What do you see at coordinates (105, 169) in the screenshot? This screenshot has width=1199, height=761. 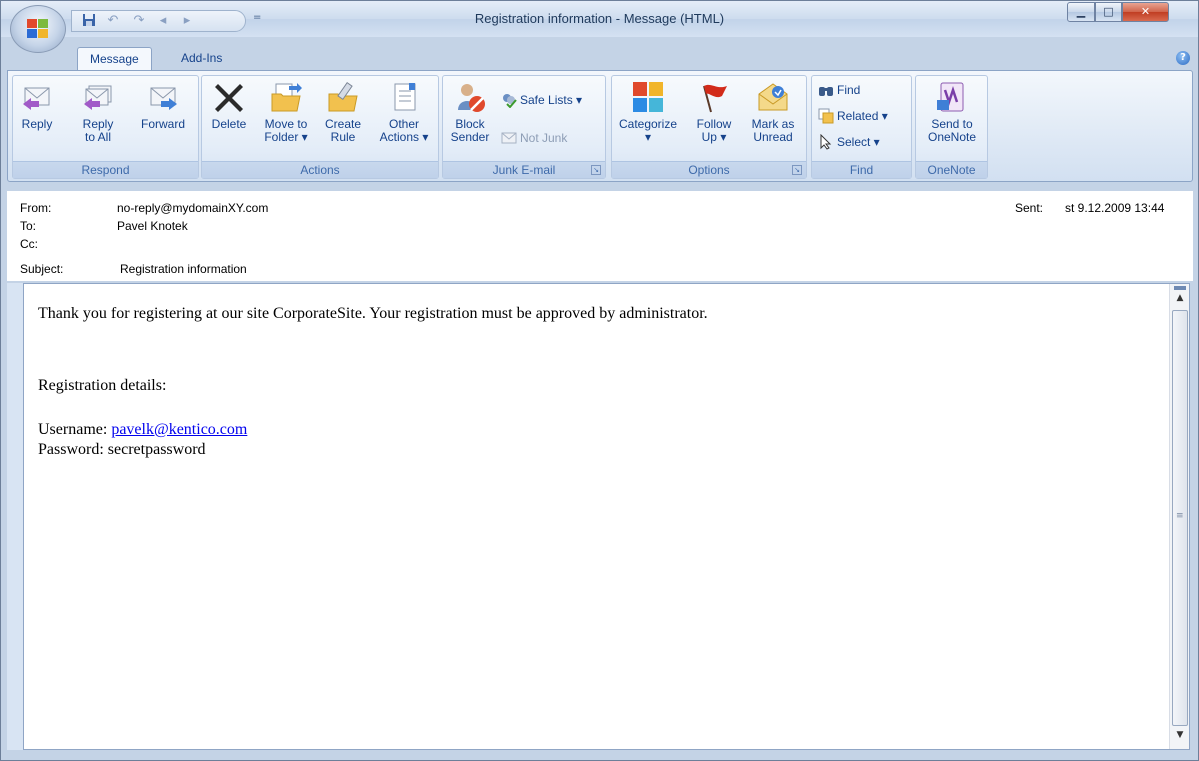 I see `group-label-respond: Respond` at bounding box center [105, 169].